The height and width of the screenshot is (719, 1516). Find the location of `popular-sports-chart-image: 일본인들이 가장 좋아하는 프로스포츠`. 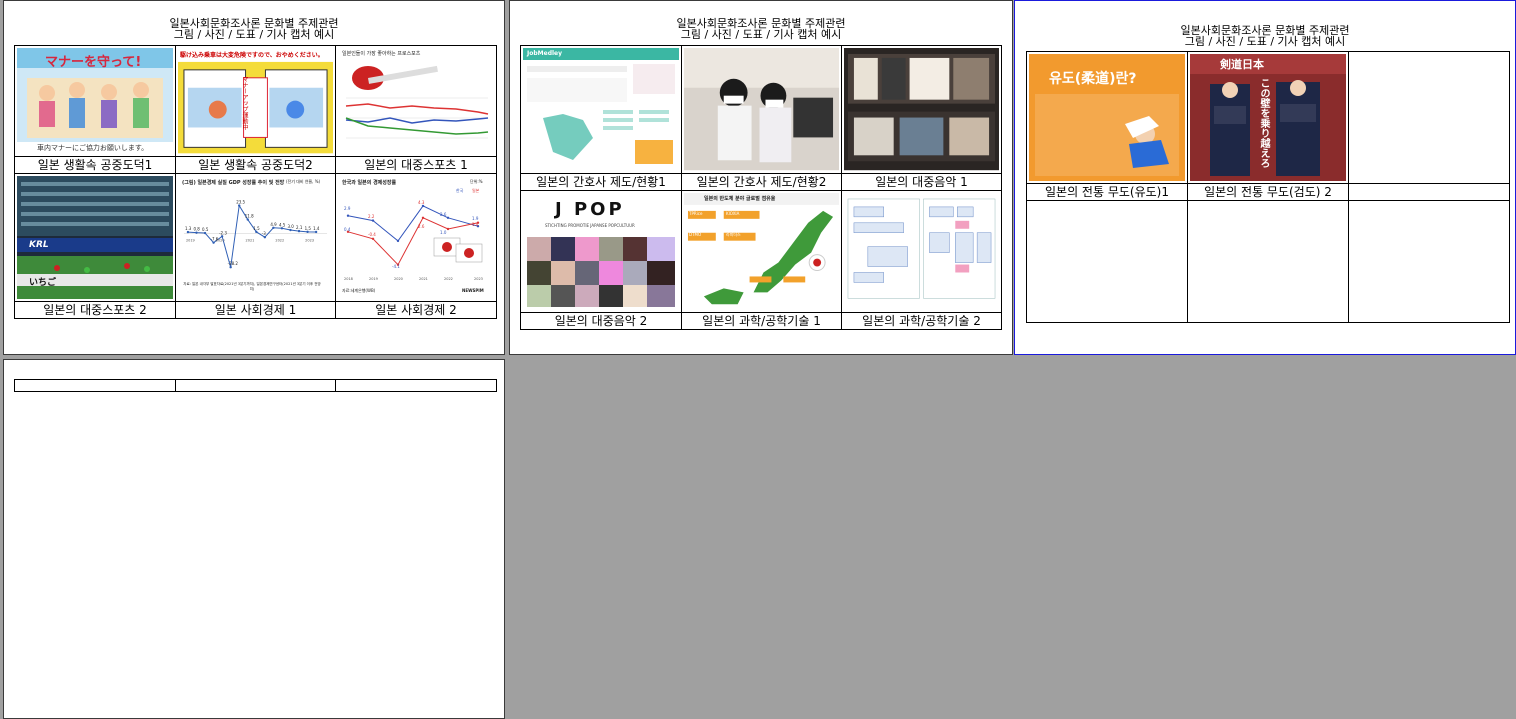

popular-sports-chart-image: 일본인들이 가장 좋아하는 프로스포츠 is located at coordinates (416, 101).